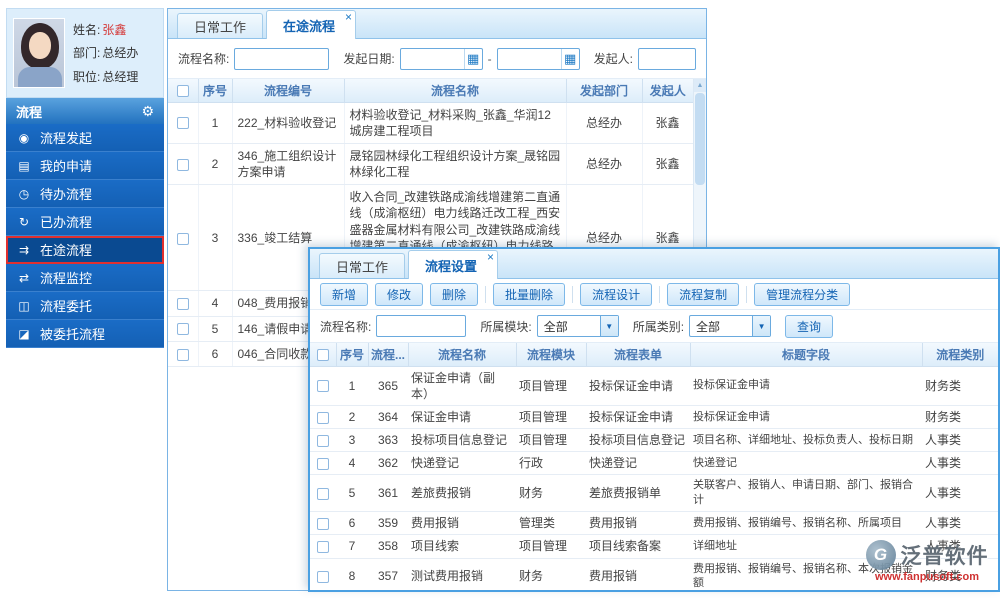 The image size is (1000, 600). What do you see at coordinates (24, 333) in the screenshot?
I see `org-chart-icon: ◪` at bounding box center [24, 333].